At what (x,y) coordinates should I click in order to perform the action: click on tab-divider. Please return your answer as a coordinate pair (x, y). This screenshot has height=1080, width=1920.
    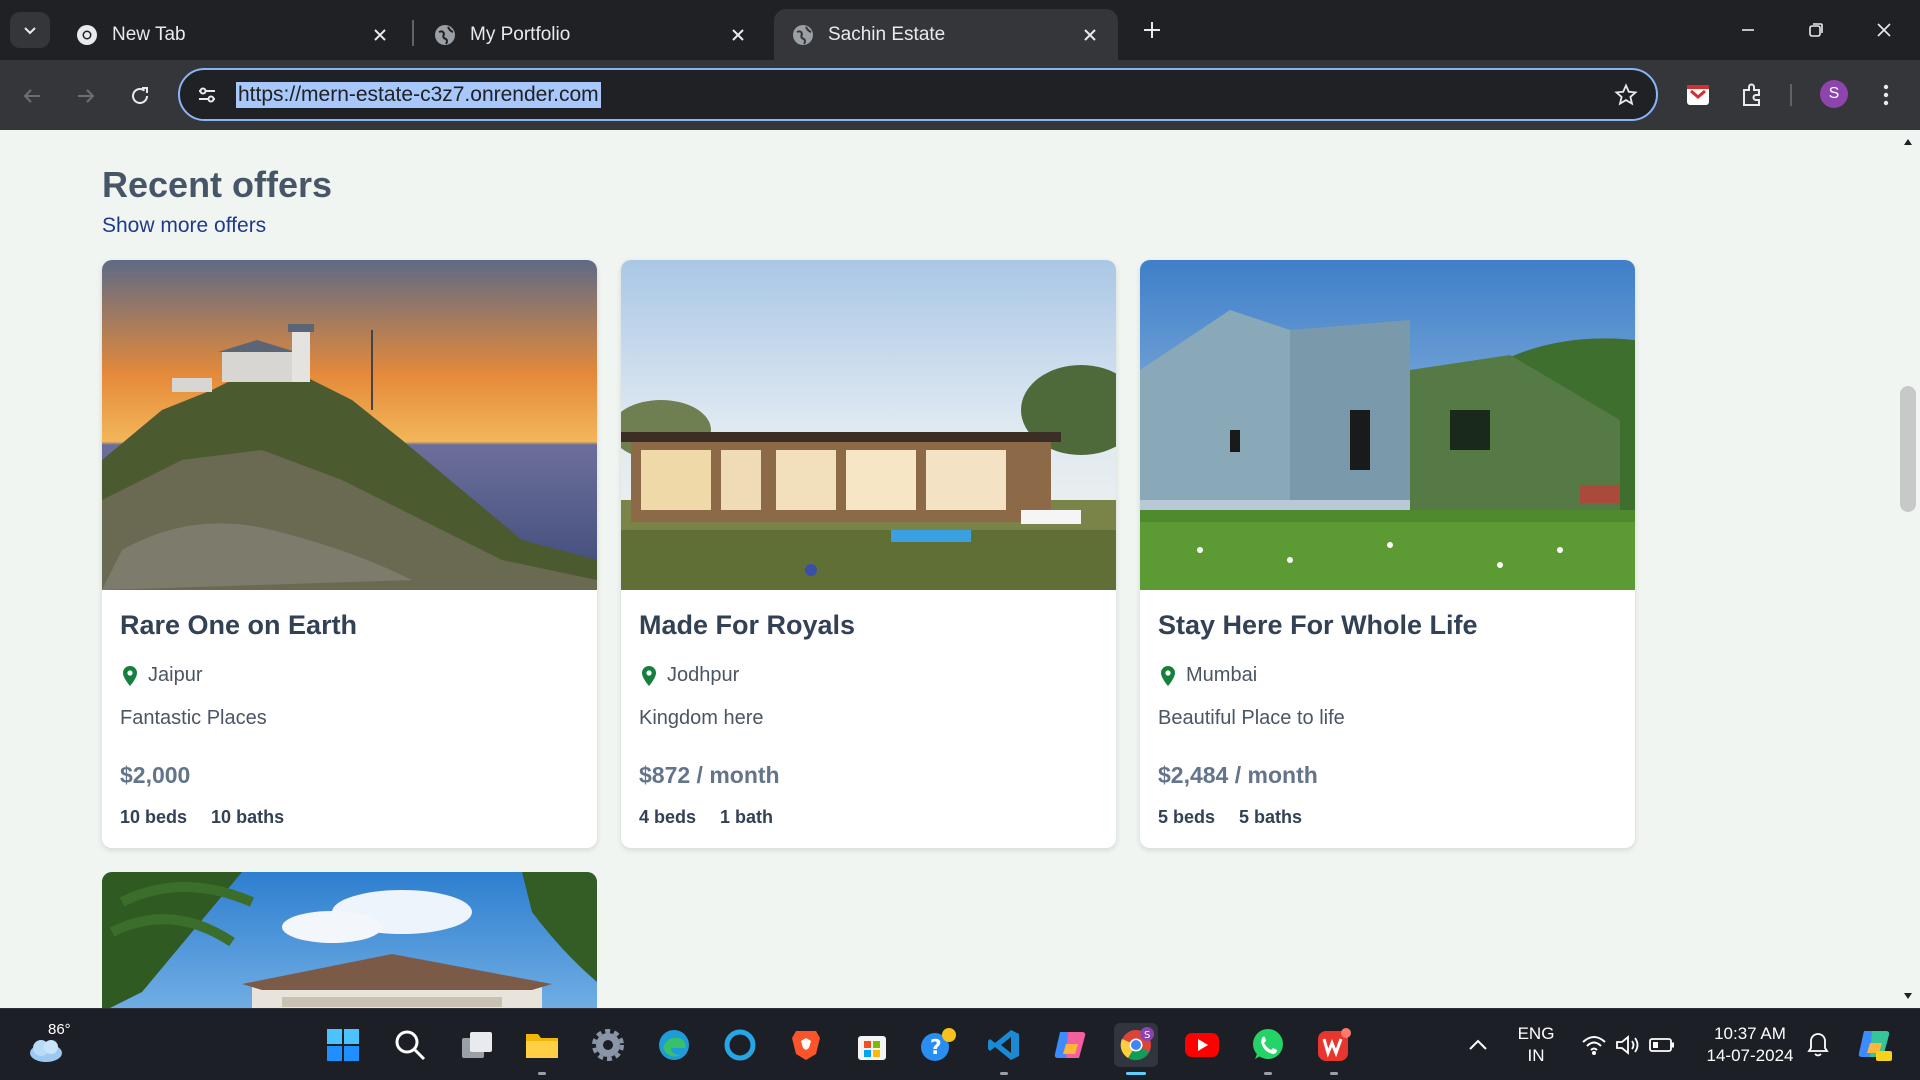
    Looking at the image, I should click on (413, 33).